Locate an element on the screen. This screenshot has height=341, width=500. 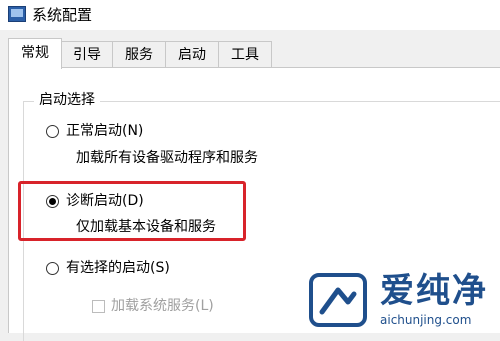
watermark-brand: 爱纯净 is located at coordinates (434, 291).